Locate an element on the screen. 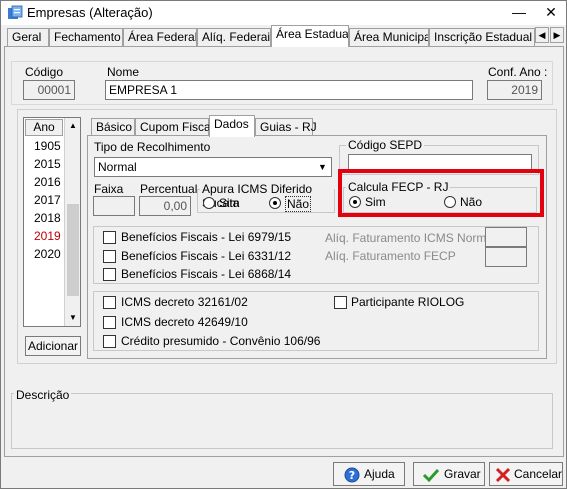  tab-scroll-right-icon: ▶ is located at coordinates (557, 35).